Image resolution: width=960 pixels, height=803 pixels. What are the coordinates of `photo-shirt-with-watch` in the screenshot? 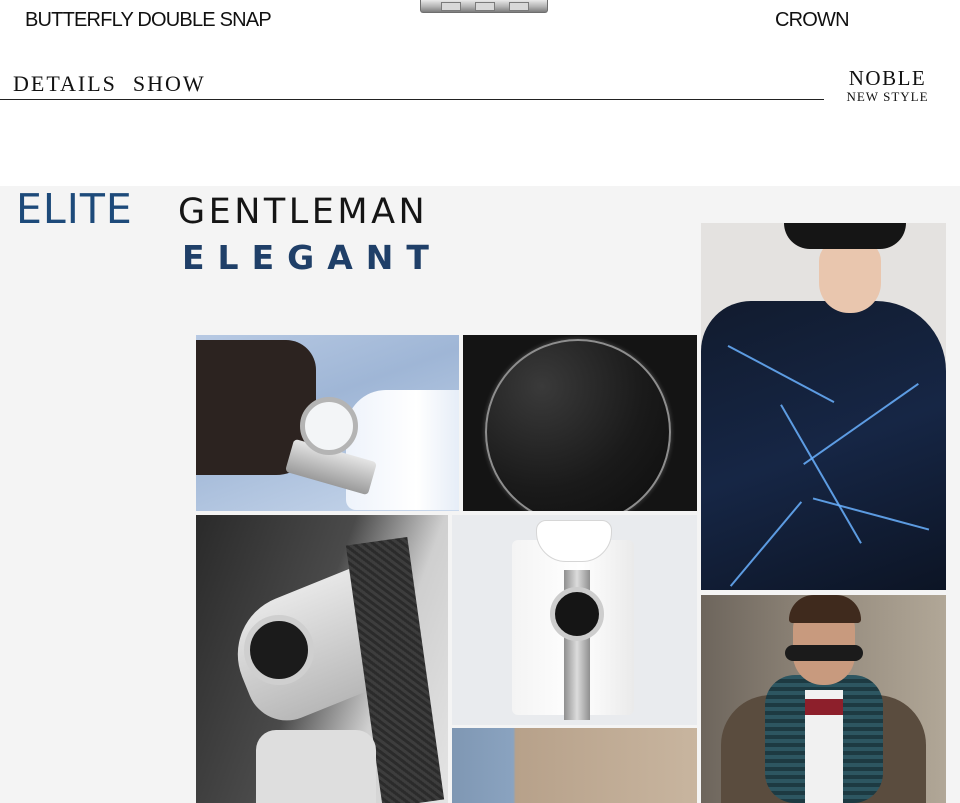 It's located at (574, 620).